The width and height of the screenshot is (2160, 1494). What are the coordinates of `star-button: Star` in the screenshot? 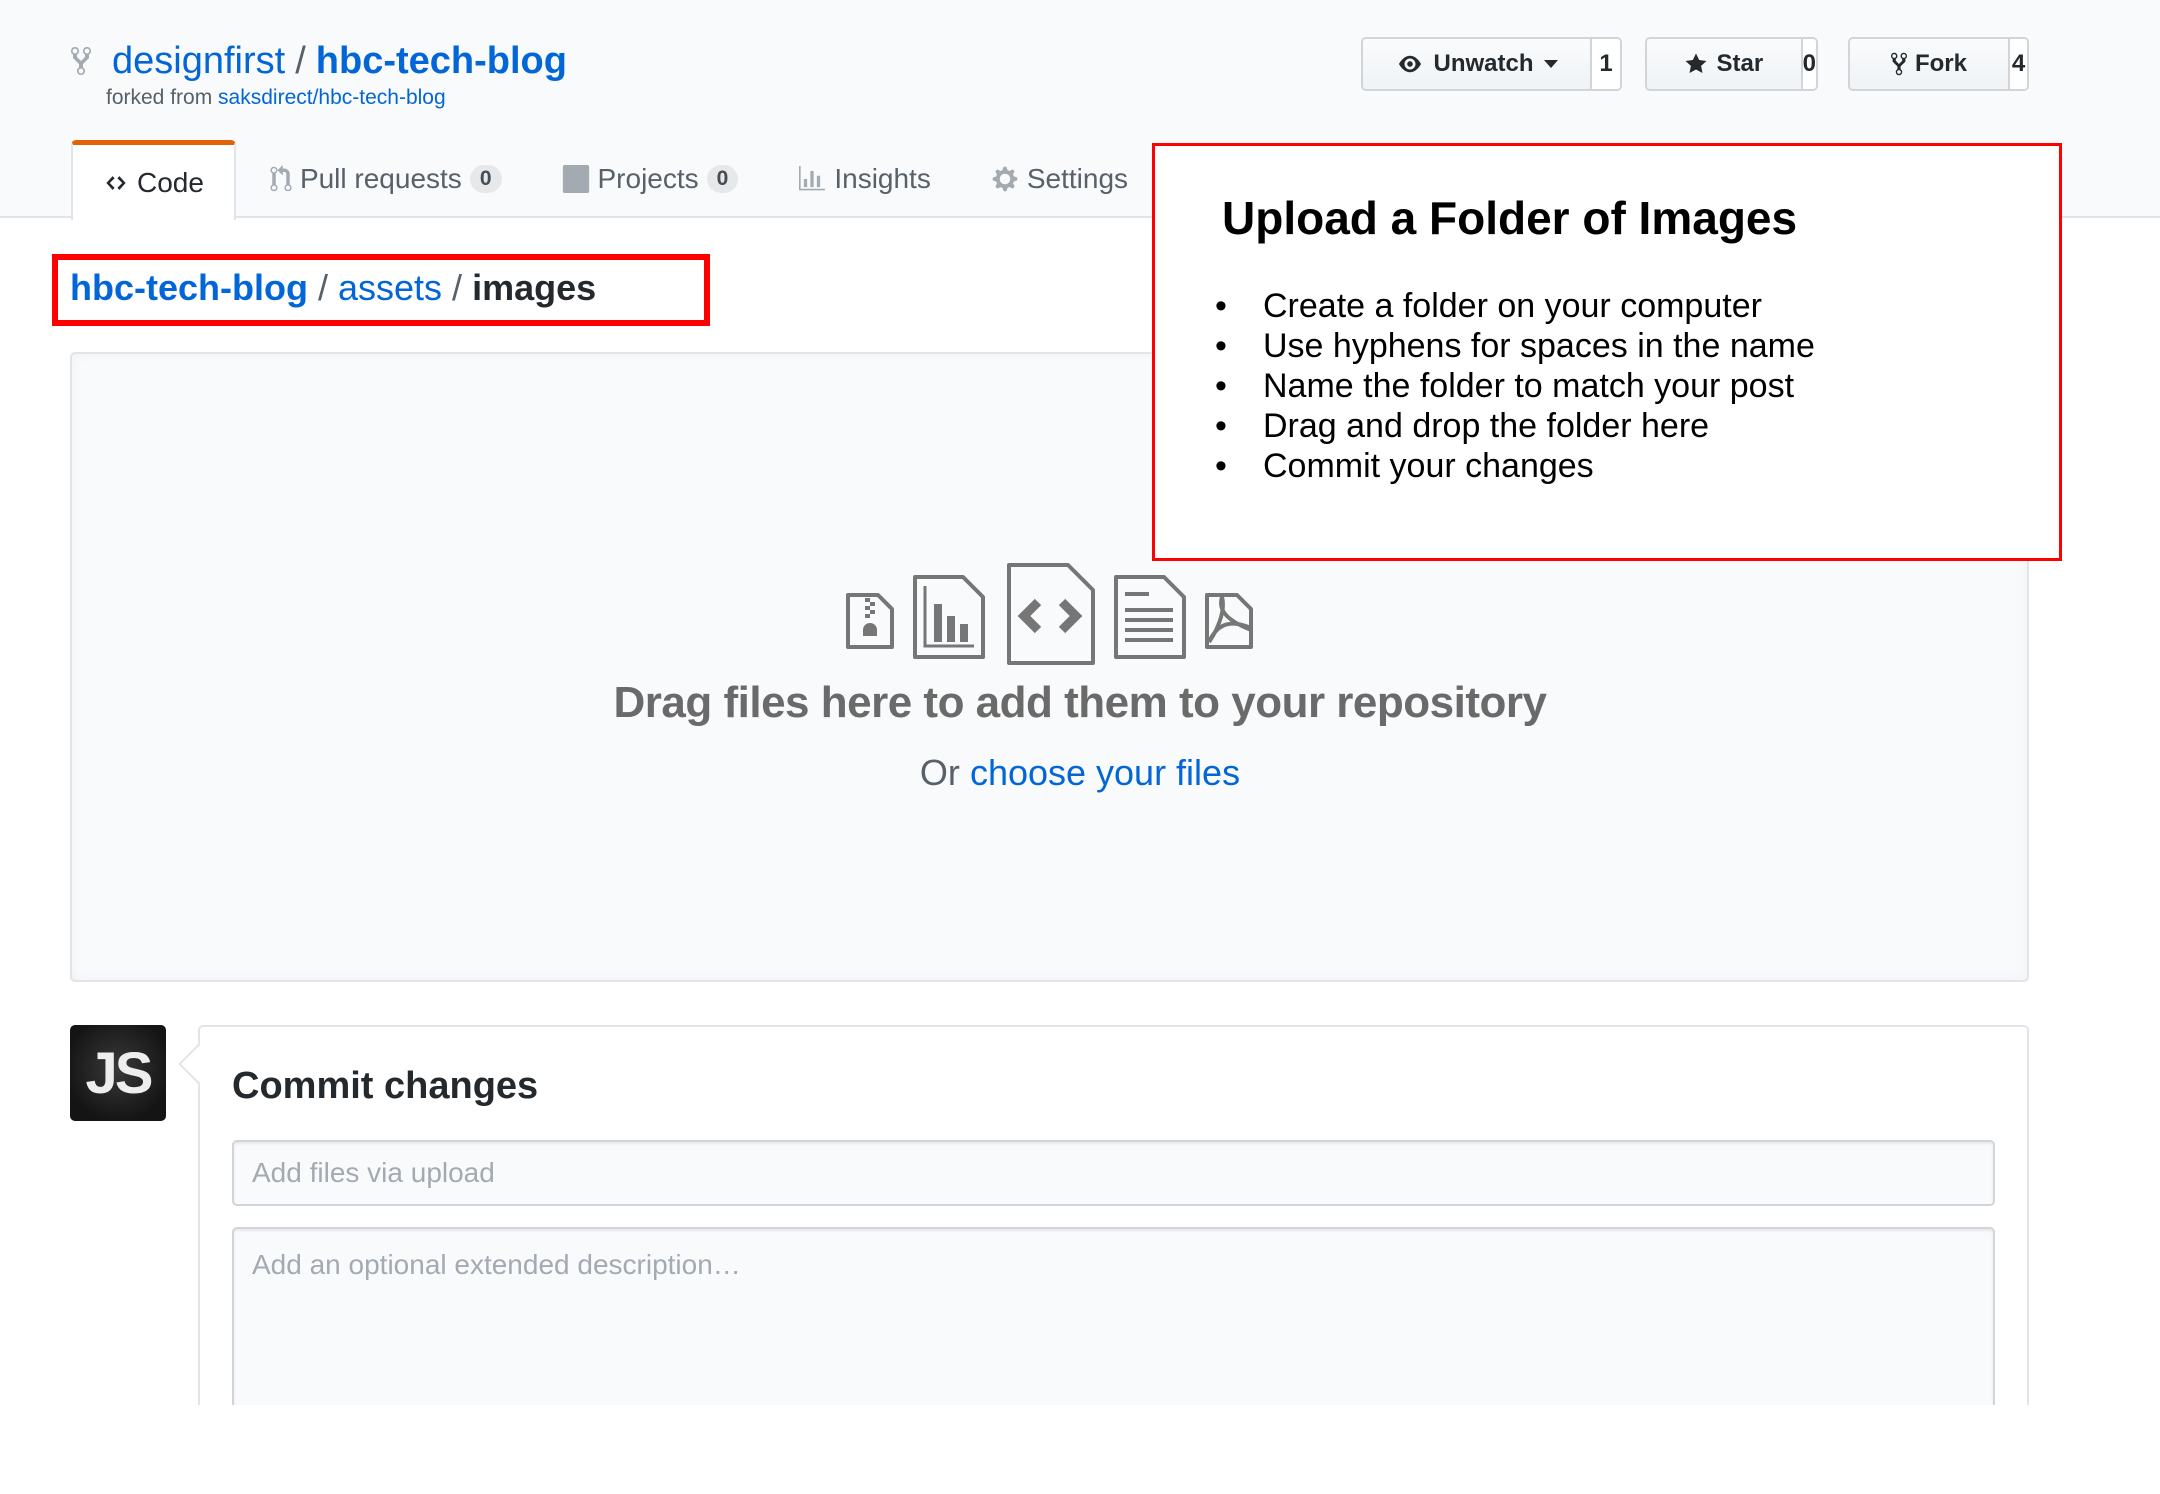 It's located at (1725, 64).